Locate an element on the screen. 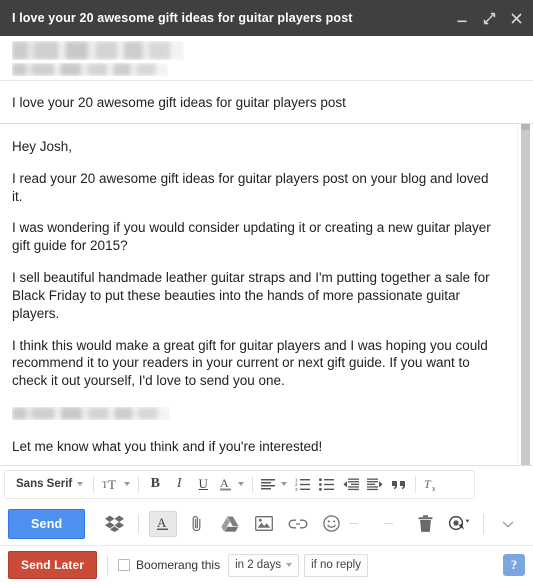  send-later-button: Send Later is located at coordinates (53, 565).